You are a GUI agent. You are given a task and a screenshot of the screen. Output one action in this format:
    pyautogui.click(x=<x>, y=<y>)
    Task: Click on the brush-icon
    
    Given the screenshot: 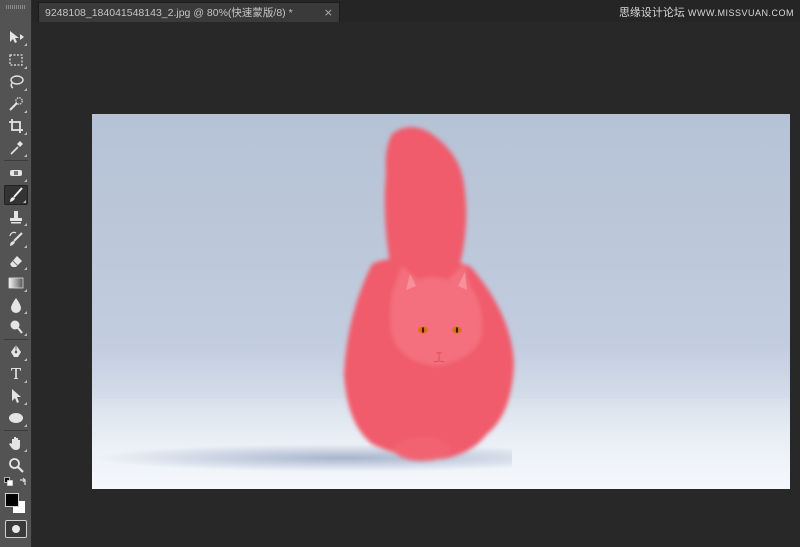 What is the action you would take?
    pyautogui.click(x=16, y=194)
    